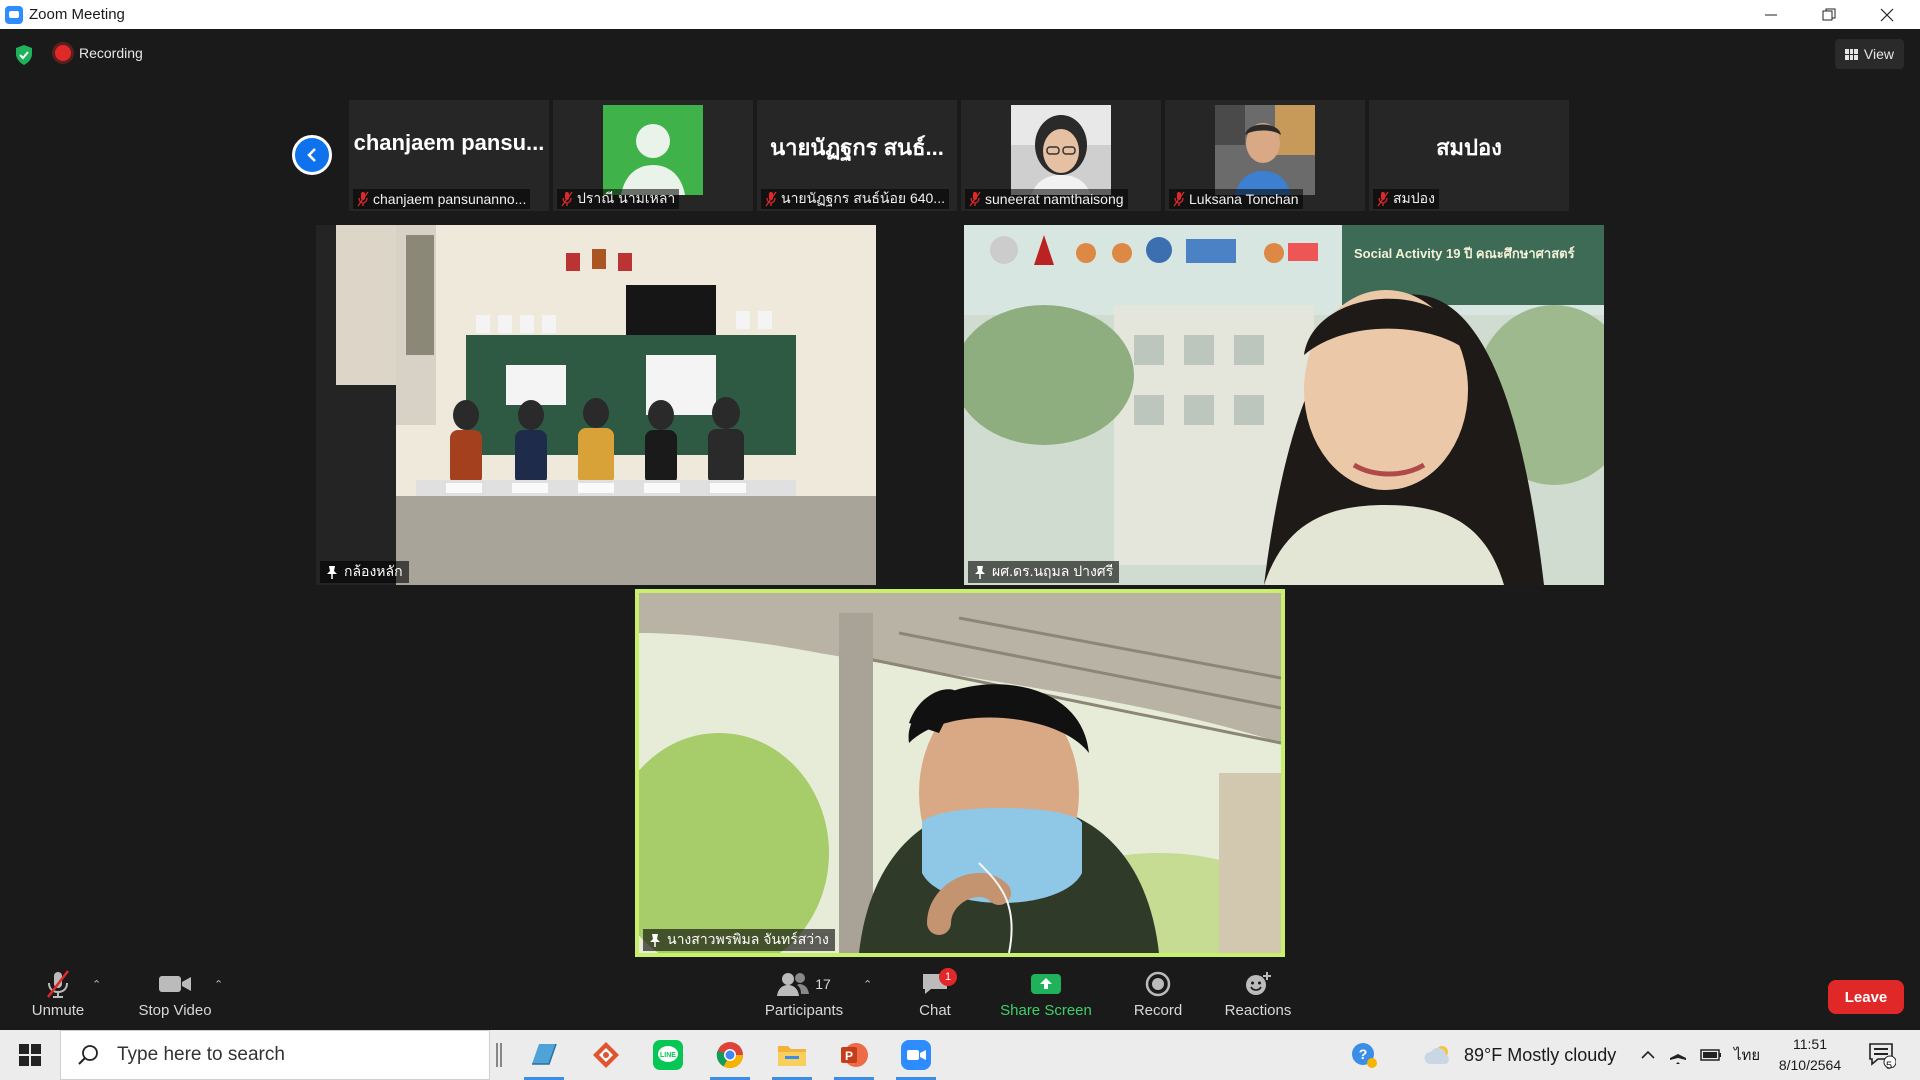 This screenshot has width=1920, height=1080. I want to click on start-button, so click(30, 1055).